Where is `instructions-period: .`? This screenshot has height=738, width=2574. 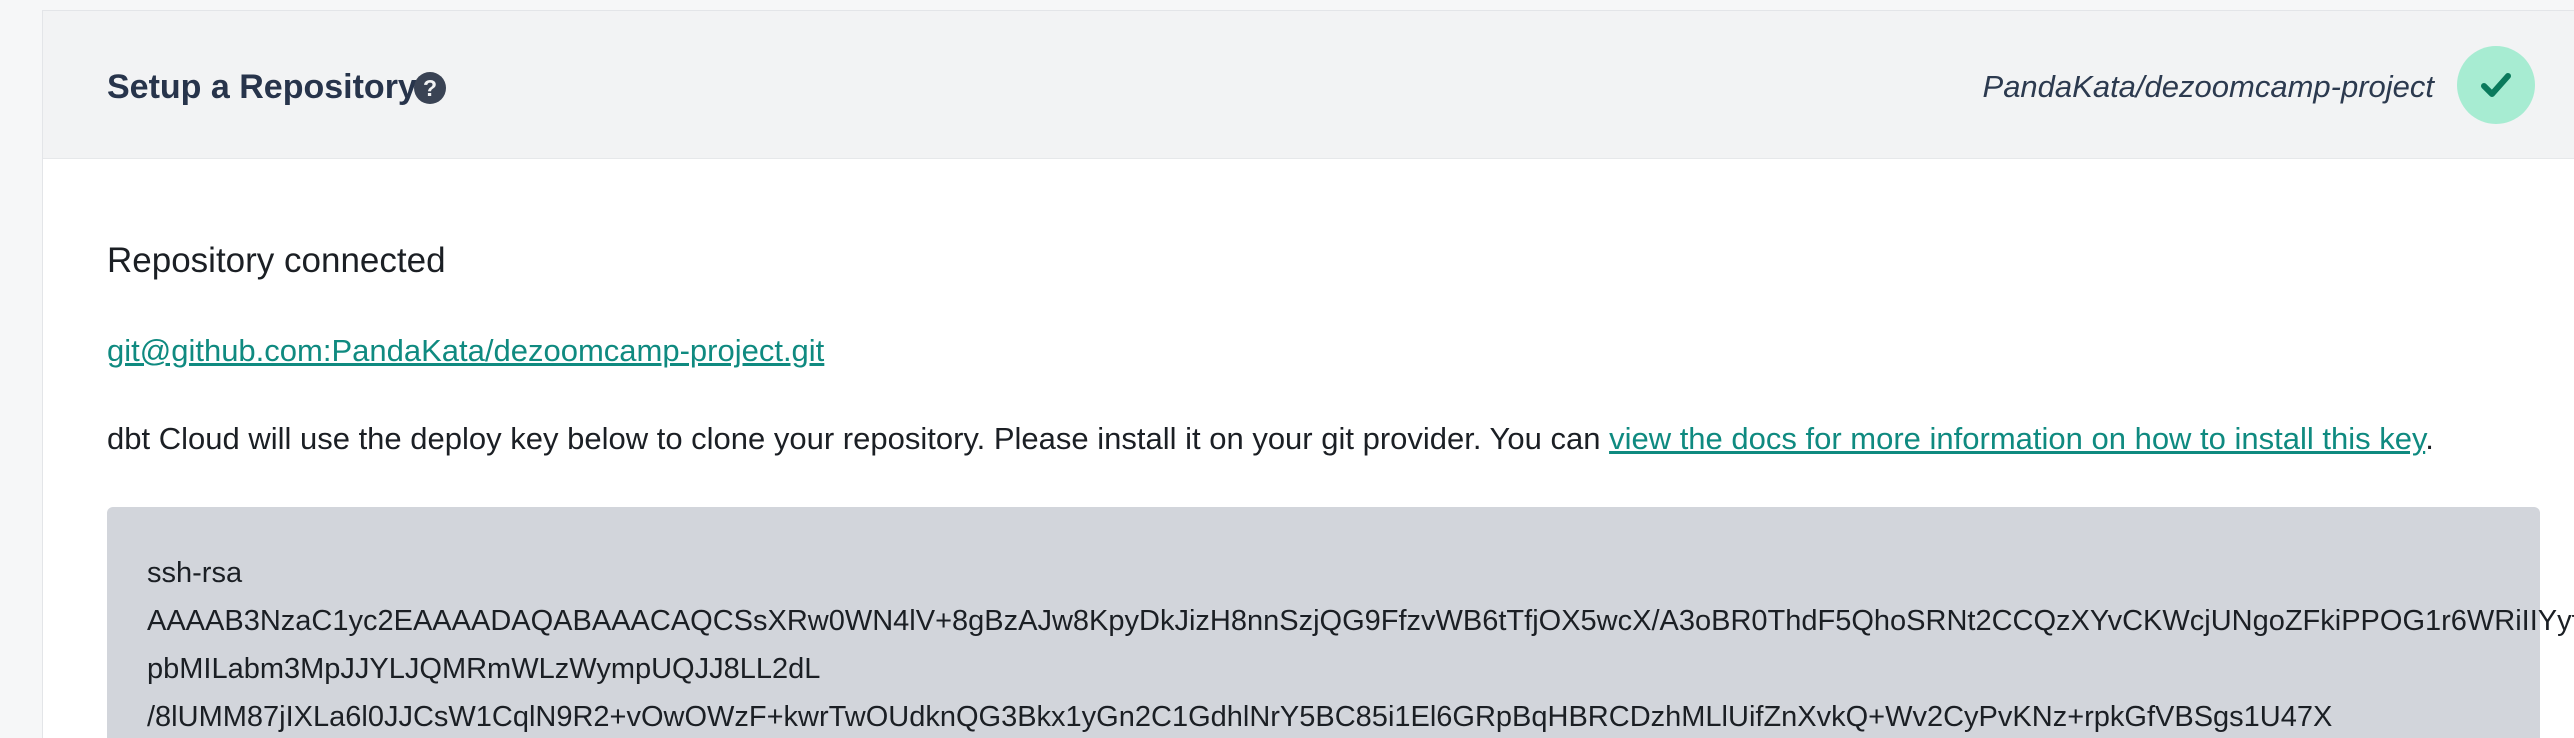 instructions-period: . is located at coordinates (2429, 438).